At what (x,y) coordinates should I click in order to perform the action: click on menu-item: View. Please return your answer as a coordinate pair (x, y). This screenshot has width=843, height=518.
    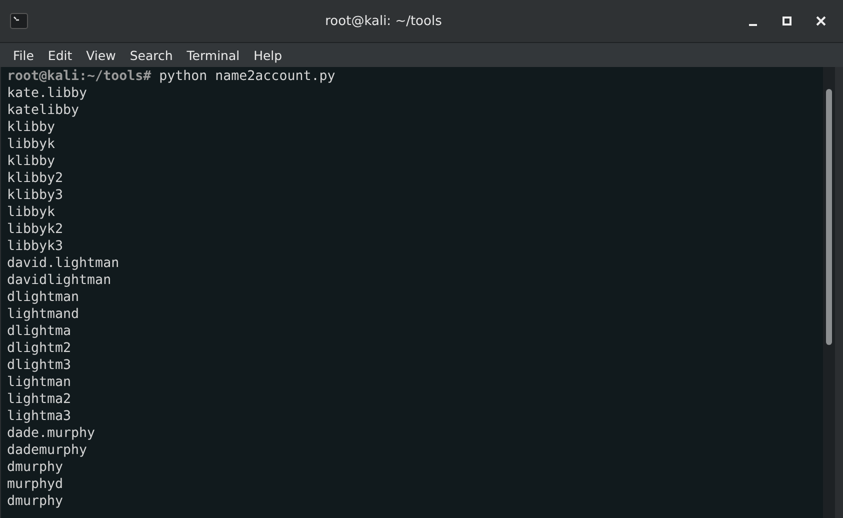
    Looking at the image, I should click on (101, 55).